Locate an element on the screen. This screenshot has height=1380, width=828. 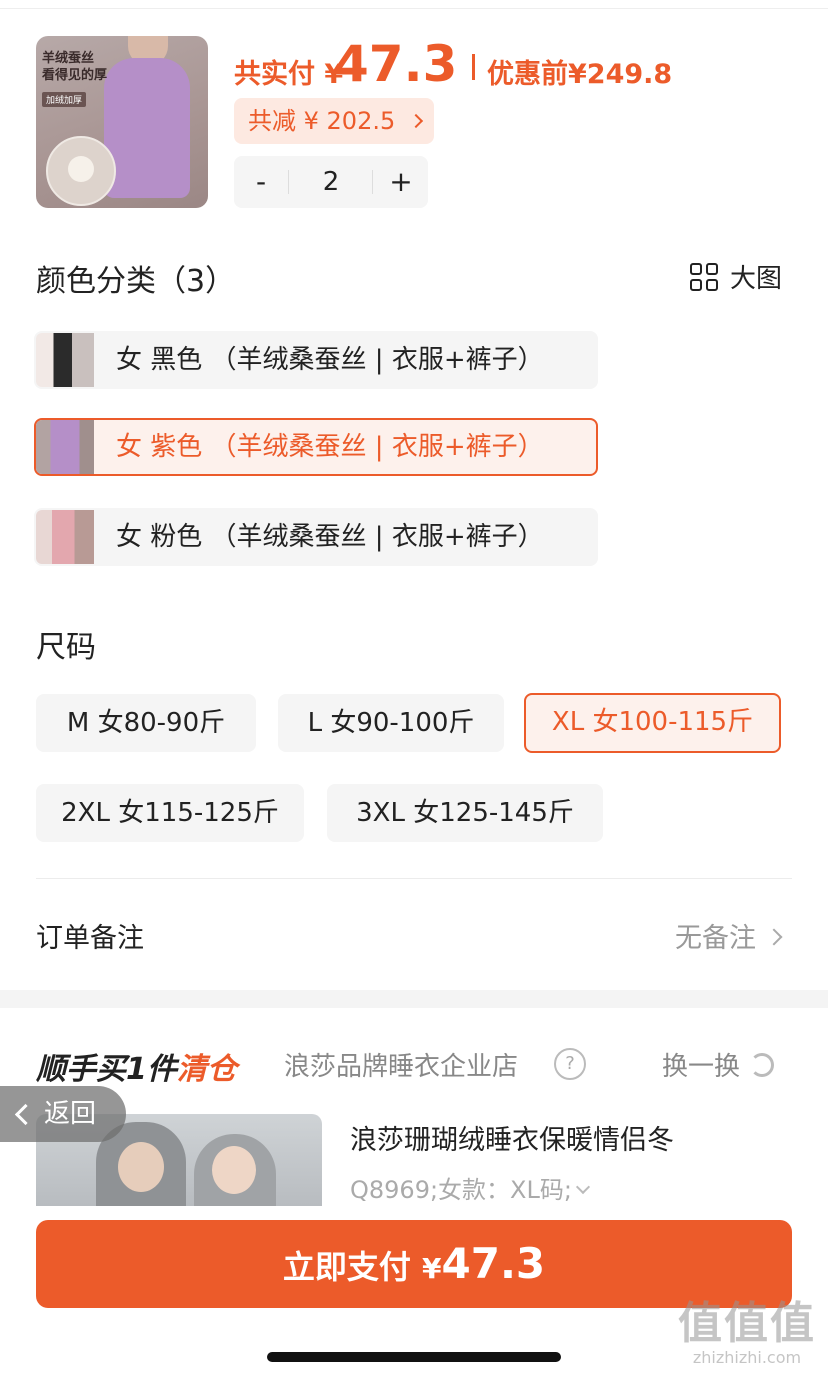
addon-spec-text: Q8969;女款：XL码; is located at coordinates (461, 1190).